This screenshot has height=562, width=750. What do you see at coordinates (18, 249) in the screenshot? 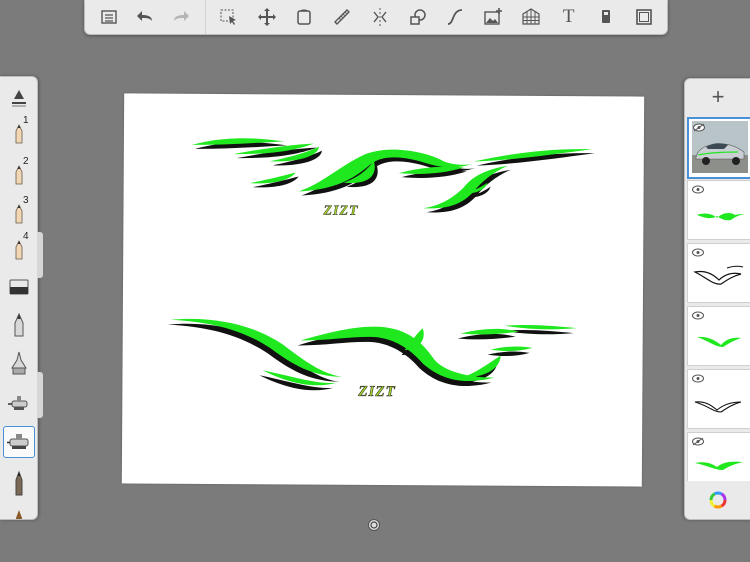
I see `pencil-4-button: 4` at bounding box center [18, 249].